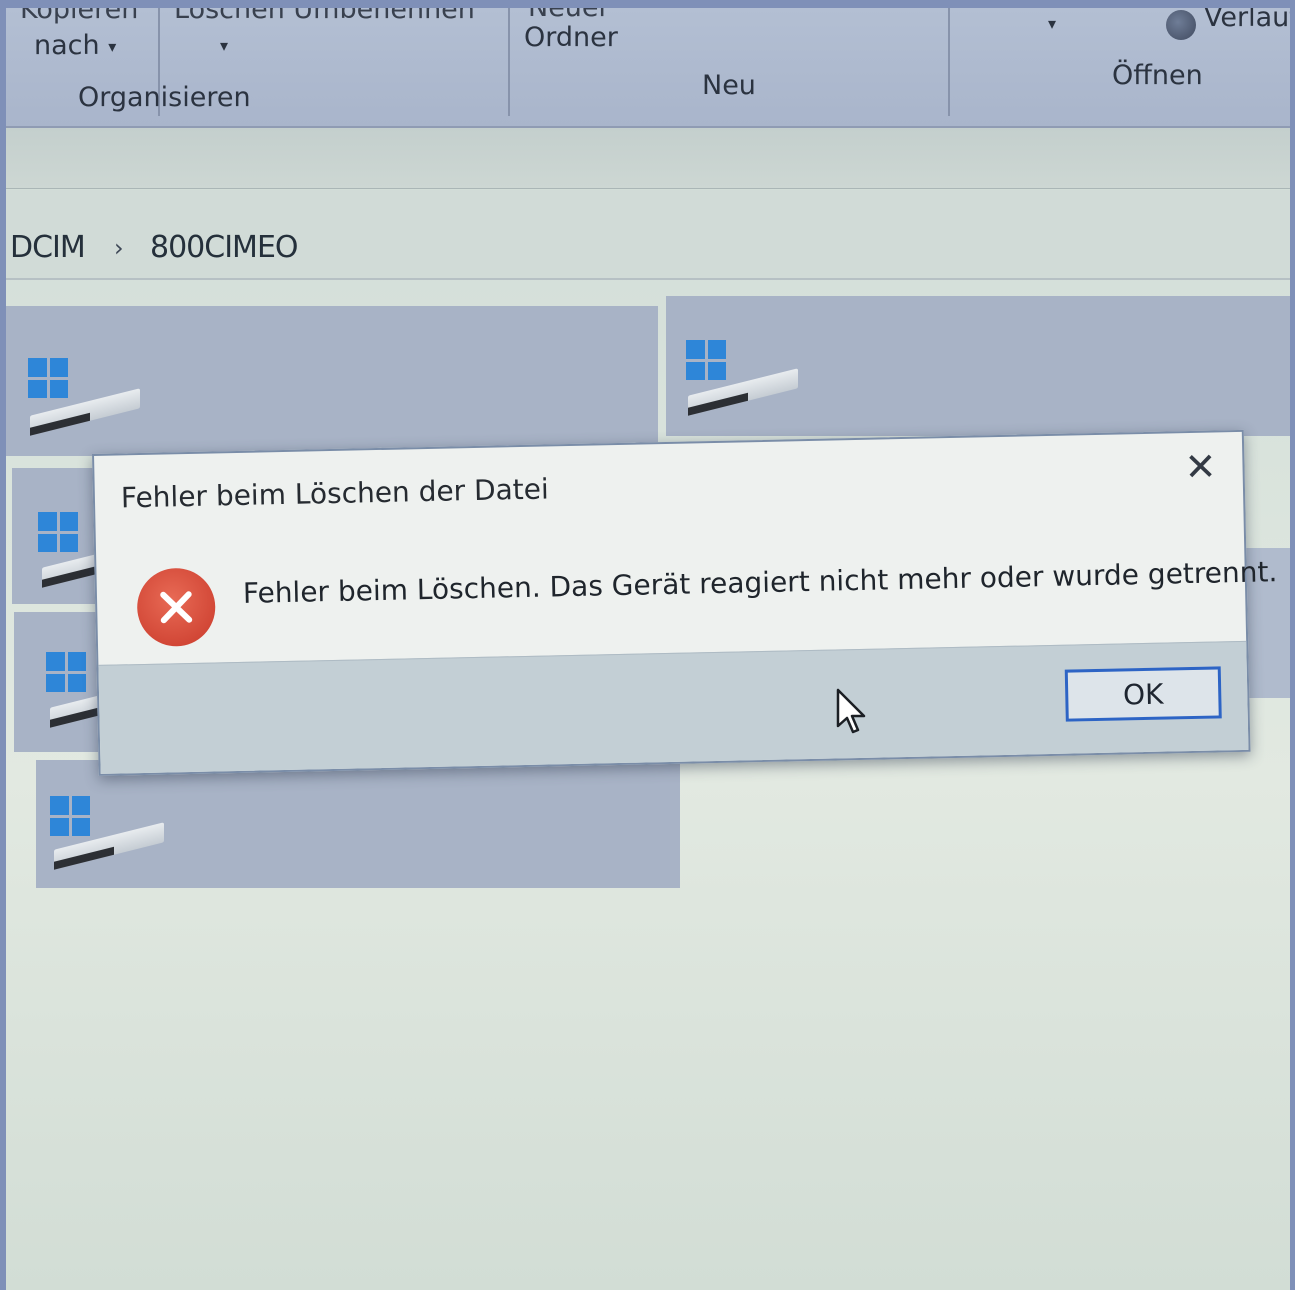 The image size is (1295, 1290). What do you see at coordinates (569, 15) in the screenshot?
I see `new-folder-top-label: Neuer` at bounding box center [569, 15].